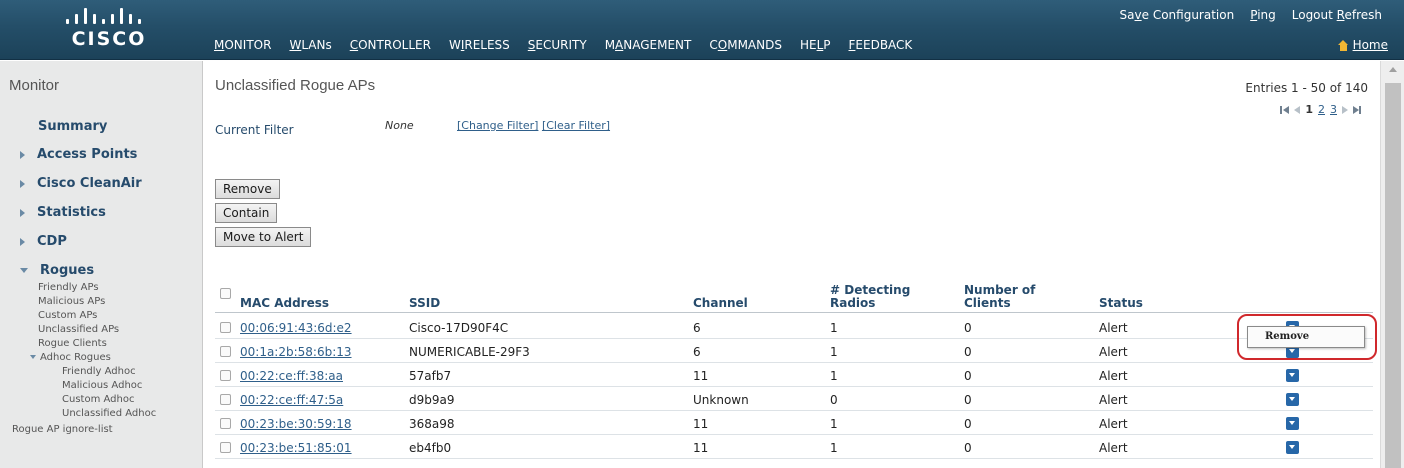 This screenshot has height=468, width=1404. I want to click on sidebar-item-cisco-cleanair: Cisco CleanAir, so click(81, 183).